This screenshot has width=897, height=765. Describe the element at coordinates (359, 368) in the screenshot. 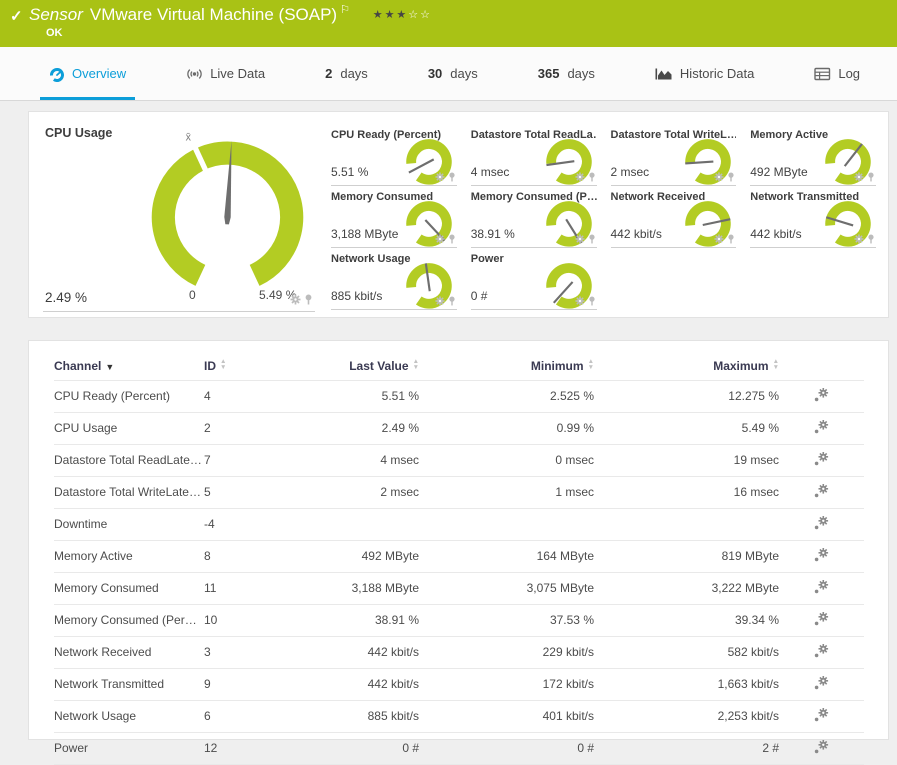

I see `column-header-last-value: Last Value ▲ ▼` at that location.